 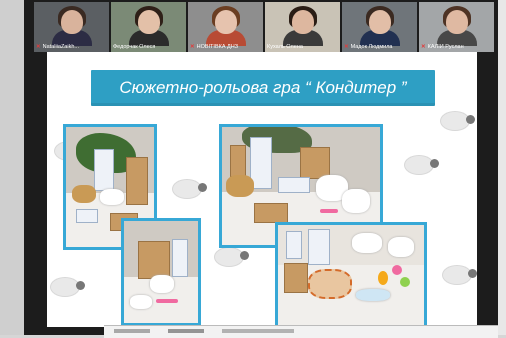 What do you see at coordinates (134, 47) in the screenshot?
I see `participant-name: Федорчак Олеся` at bounding box center [134, 47].